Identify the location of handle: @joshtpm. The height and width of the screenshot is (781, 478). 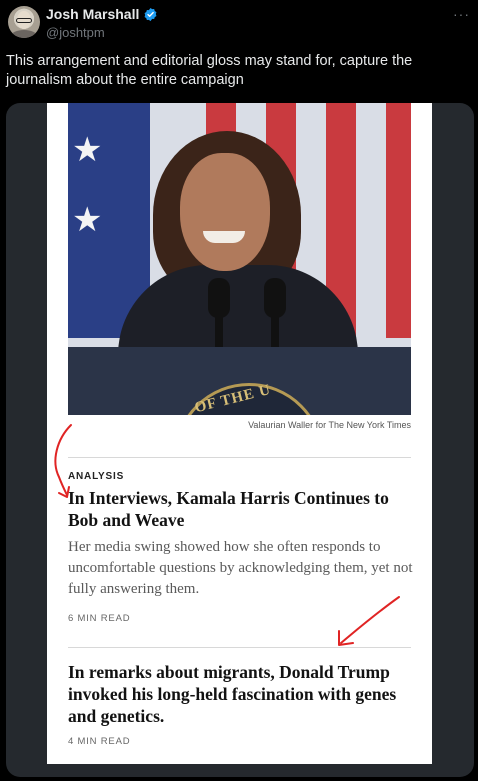
(75, 32).